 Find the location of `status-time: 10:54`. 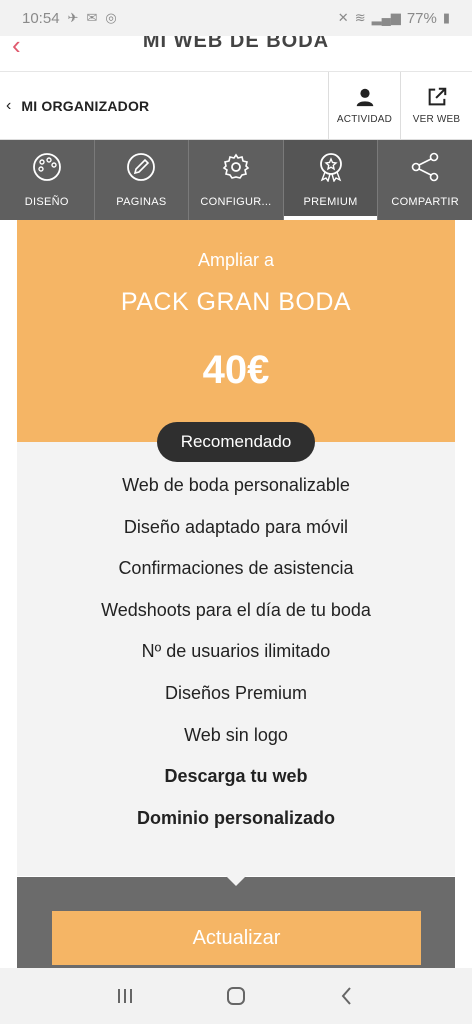

status-time: 10:54 is located at coordinates (41, 18).